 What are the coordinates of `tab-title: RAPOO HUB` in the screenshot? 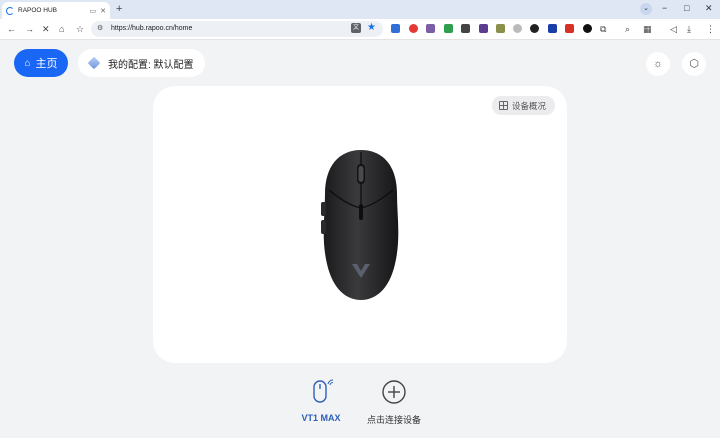 It's located at (38, 10).